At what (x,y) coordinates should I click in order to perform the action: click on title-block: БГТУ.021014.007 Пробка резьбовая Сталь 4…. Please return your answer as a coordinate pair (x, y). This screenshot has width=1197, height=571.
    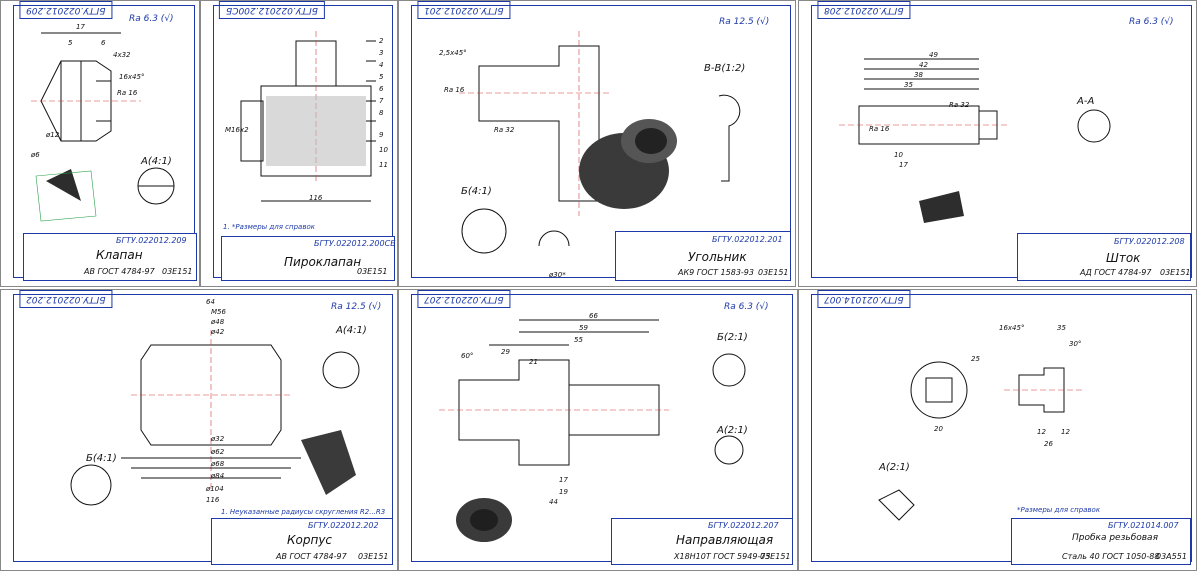
    Looking at the image, I should click on (1101, 541).